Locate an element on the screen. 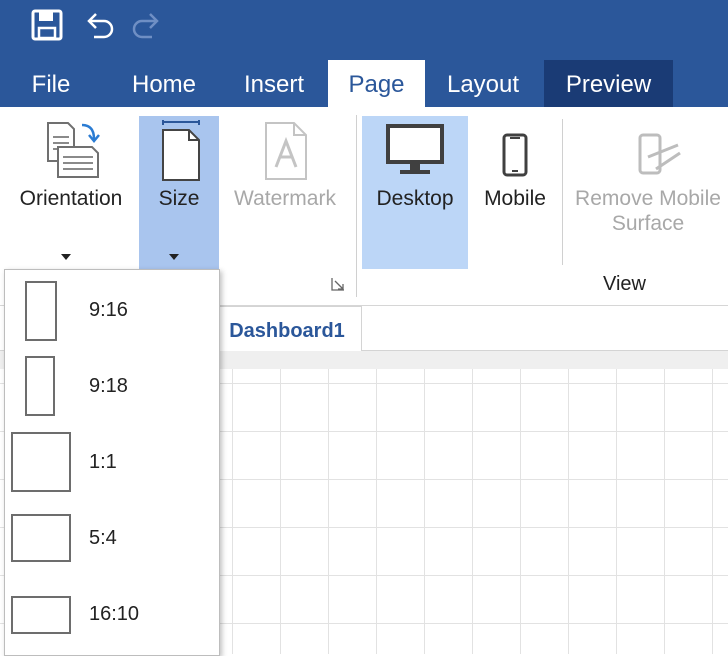 Image resolution: width=728 pixels, height=656 pixels. ribbon-tabs: File Home Insert Page Layout Preview is located at coordinates (364, 83).